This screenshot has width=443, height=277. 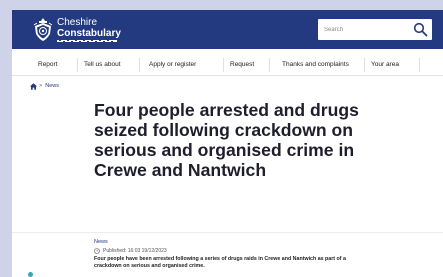 What do you see at coordinates (101, 242) in the screenshot?
I see `article-category: News` at bounding box center [101, 242].